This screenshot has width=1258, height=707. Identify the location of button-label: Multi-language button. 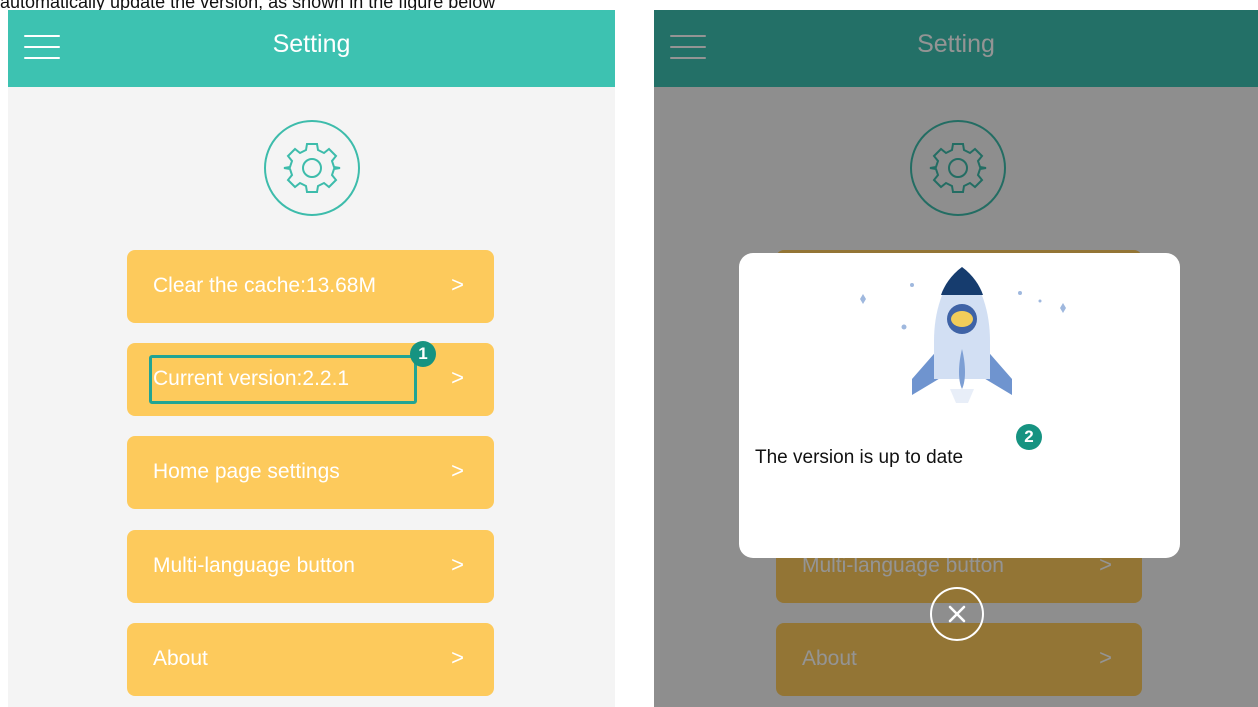
(254, 565).